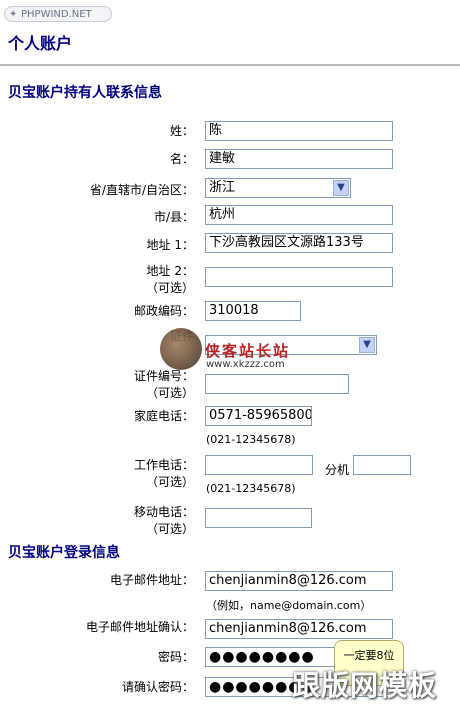 The height and width of the screenshot is (706, 460). What do you see at coordinates (277, 384) in the screenshot?
I see `id-number-input` at bounding box center [277, 384].